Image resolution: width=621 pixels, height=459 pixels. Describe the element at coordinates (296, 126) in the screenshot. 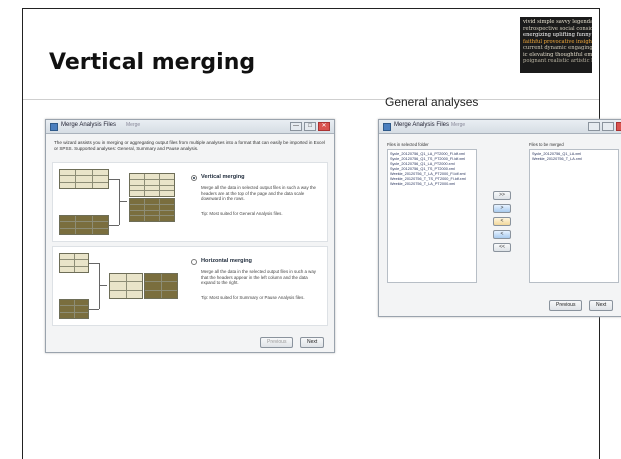

I see `minimize-button: —` at that location.